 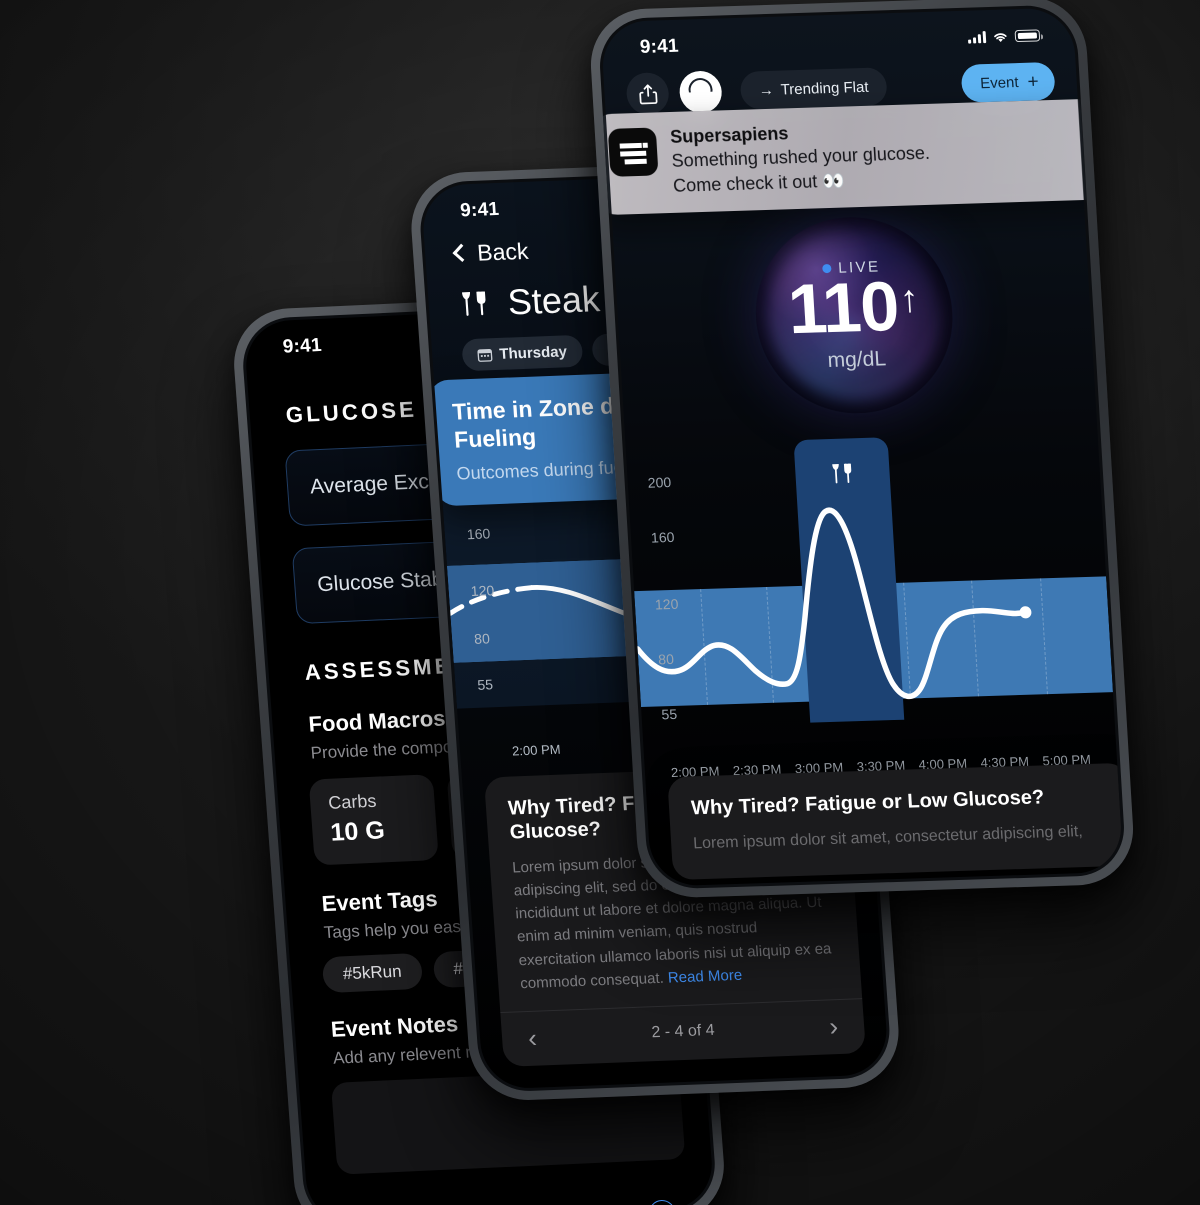 What do you see at coordinates (700, 92) in the screenshot?
I see `biosensor-button` at bounding box center [700, 92].